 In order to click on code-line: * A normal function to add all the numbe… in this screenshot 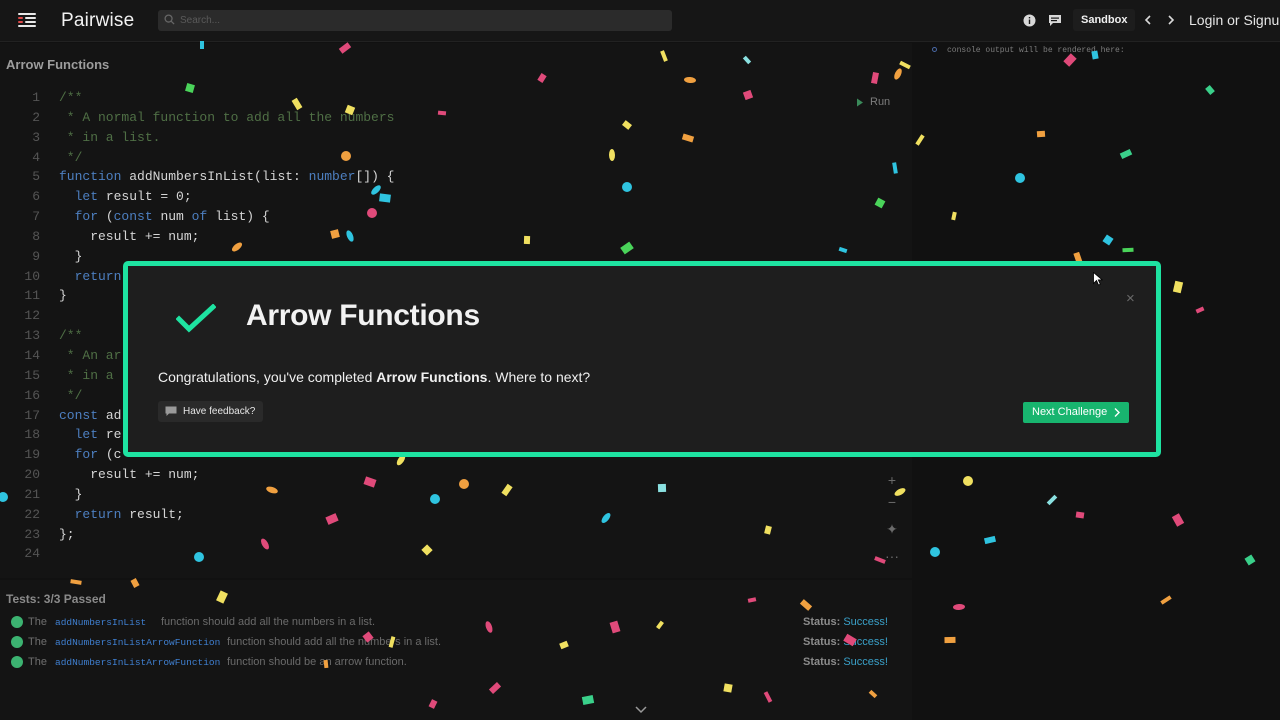, I will do `click(227, 117)`.